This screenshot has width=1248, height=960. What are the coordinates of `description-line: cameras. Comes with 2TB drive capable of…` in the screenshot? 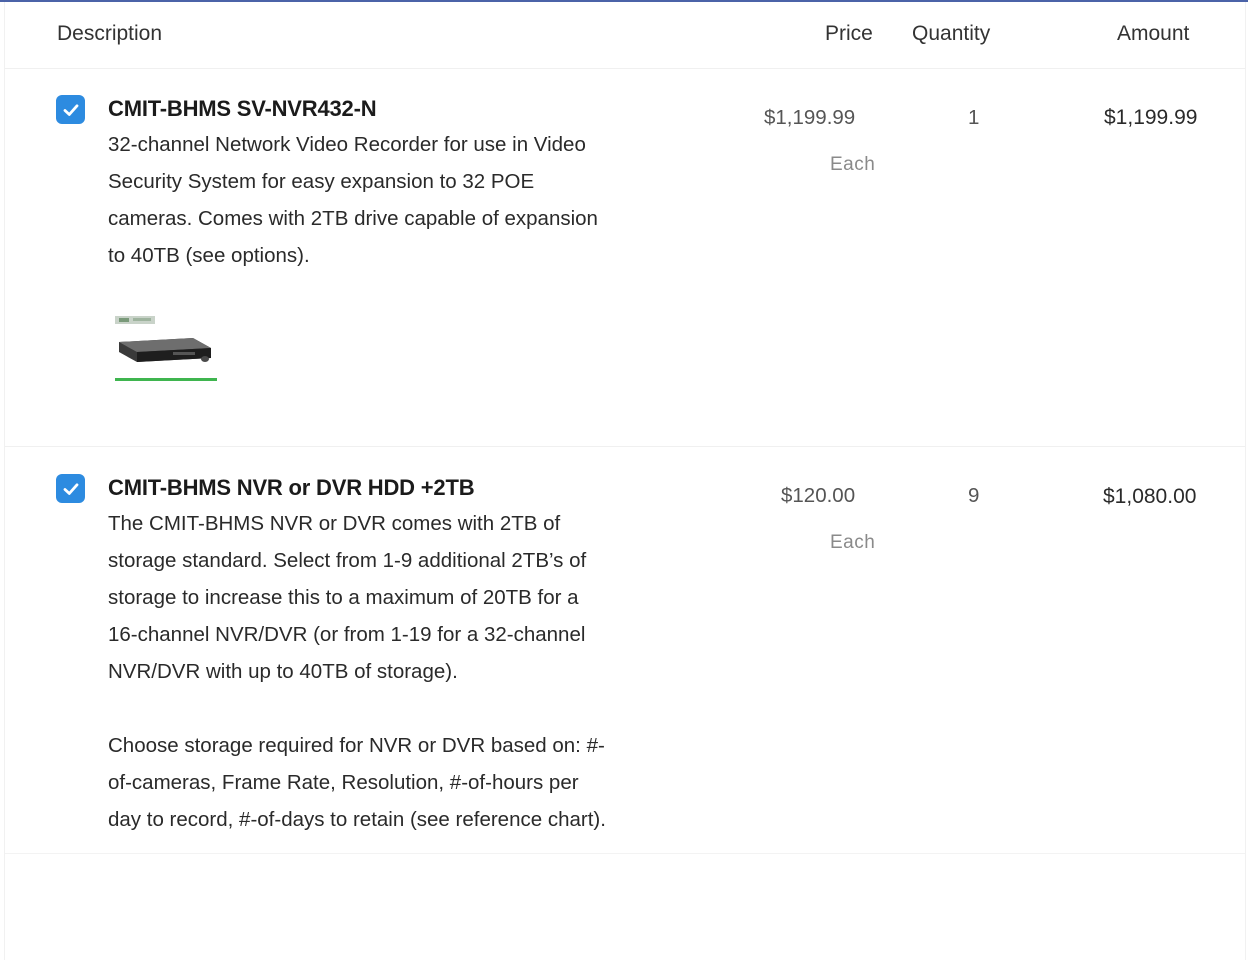 It's located at (353, 218).